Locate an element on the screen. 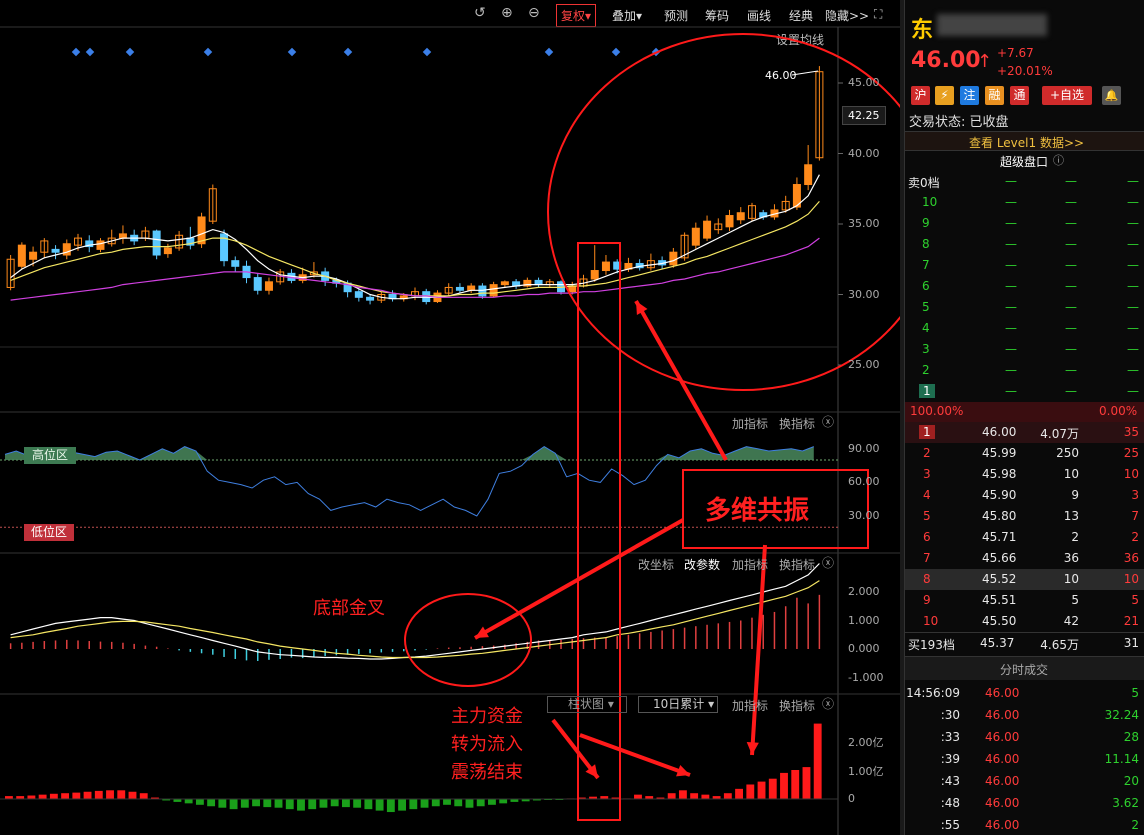  trade-time: :39 is located at coordinates (950, 759).